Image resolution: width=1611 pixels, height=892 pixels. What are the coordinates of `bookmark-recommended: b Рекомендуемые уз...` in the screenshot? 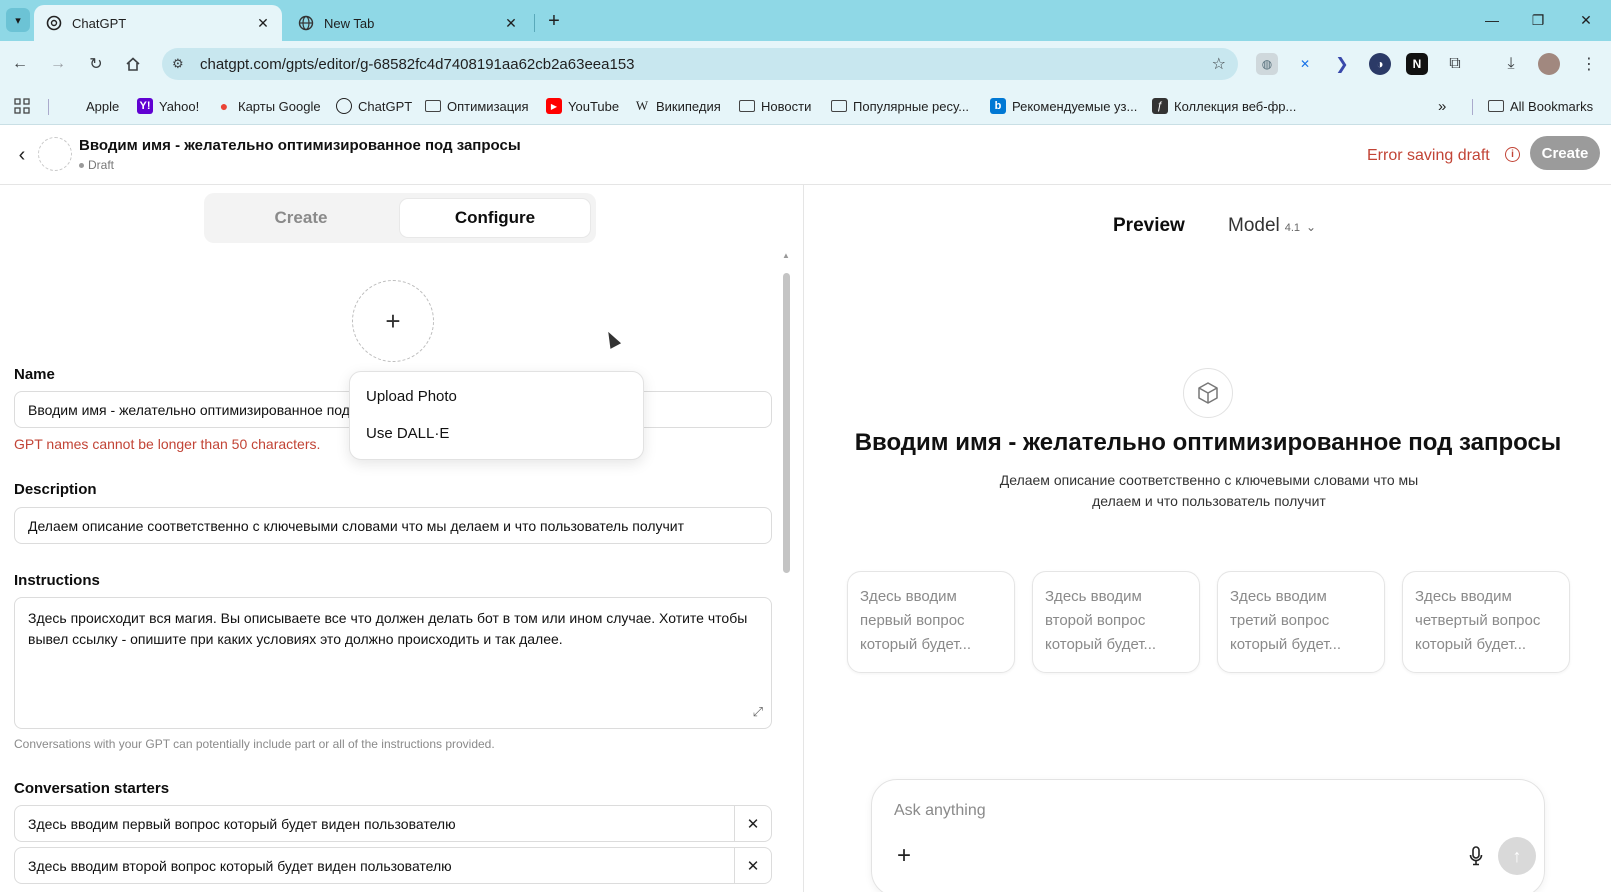 It's located at (1063, 106).